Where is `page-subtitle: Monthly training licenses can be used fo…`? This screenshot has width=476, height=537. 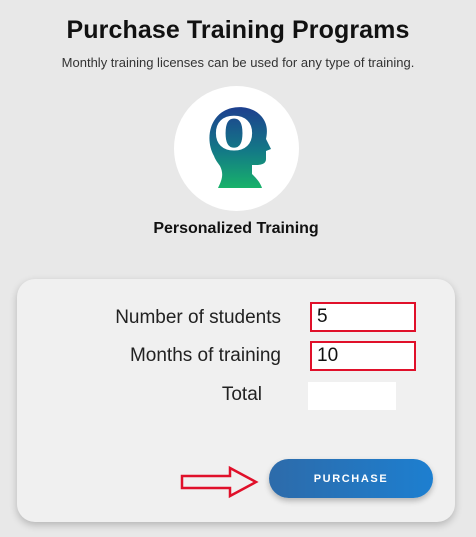 page-subtitle: Monthly training licenses can be used fo… is located at coordinates (238, 62).